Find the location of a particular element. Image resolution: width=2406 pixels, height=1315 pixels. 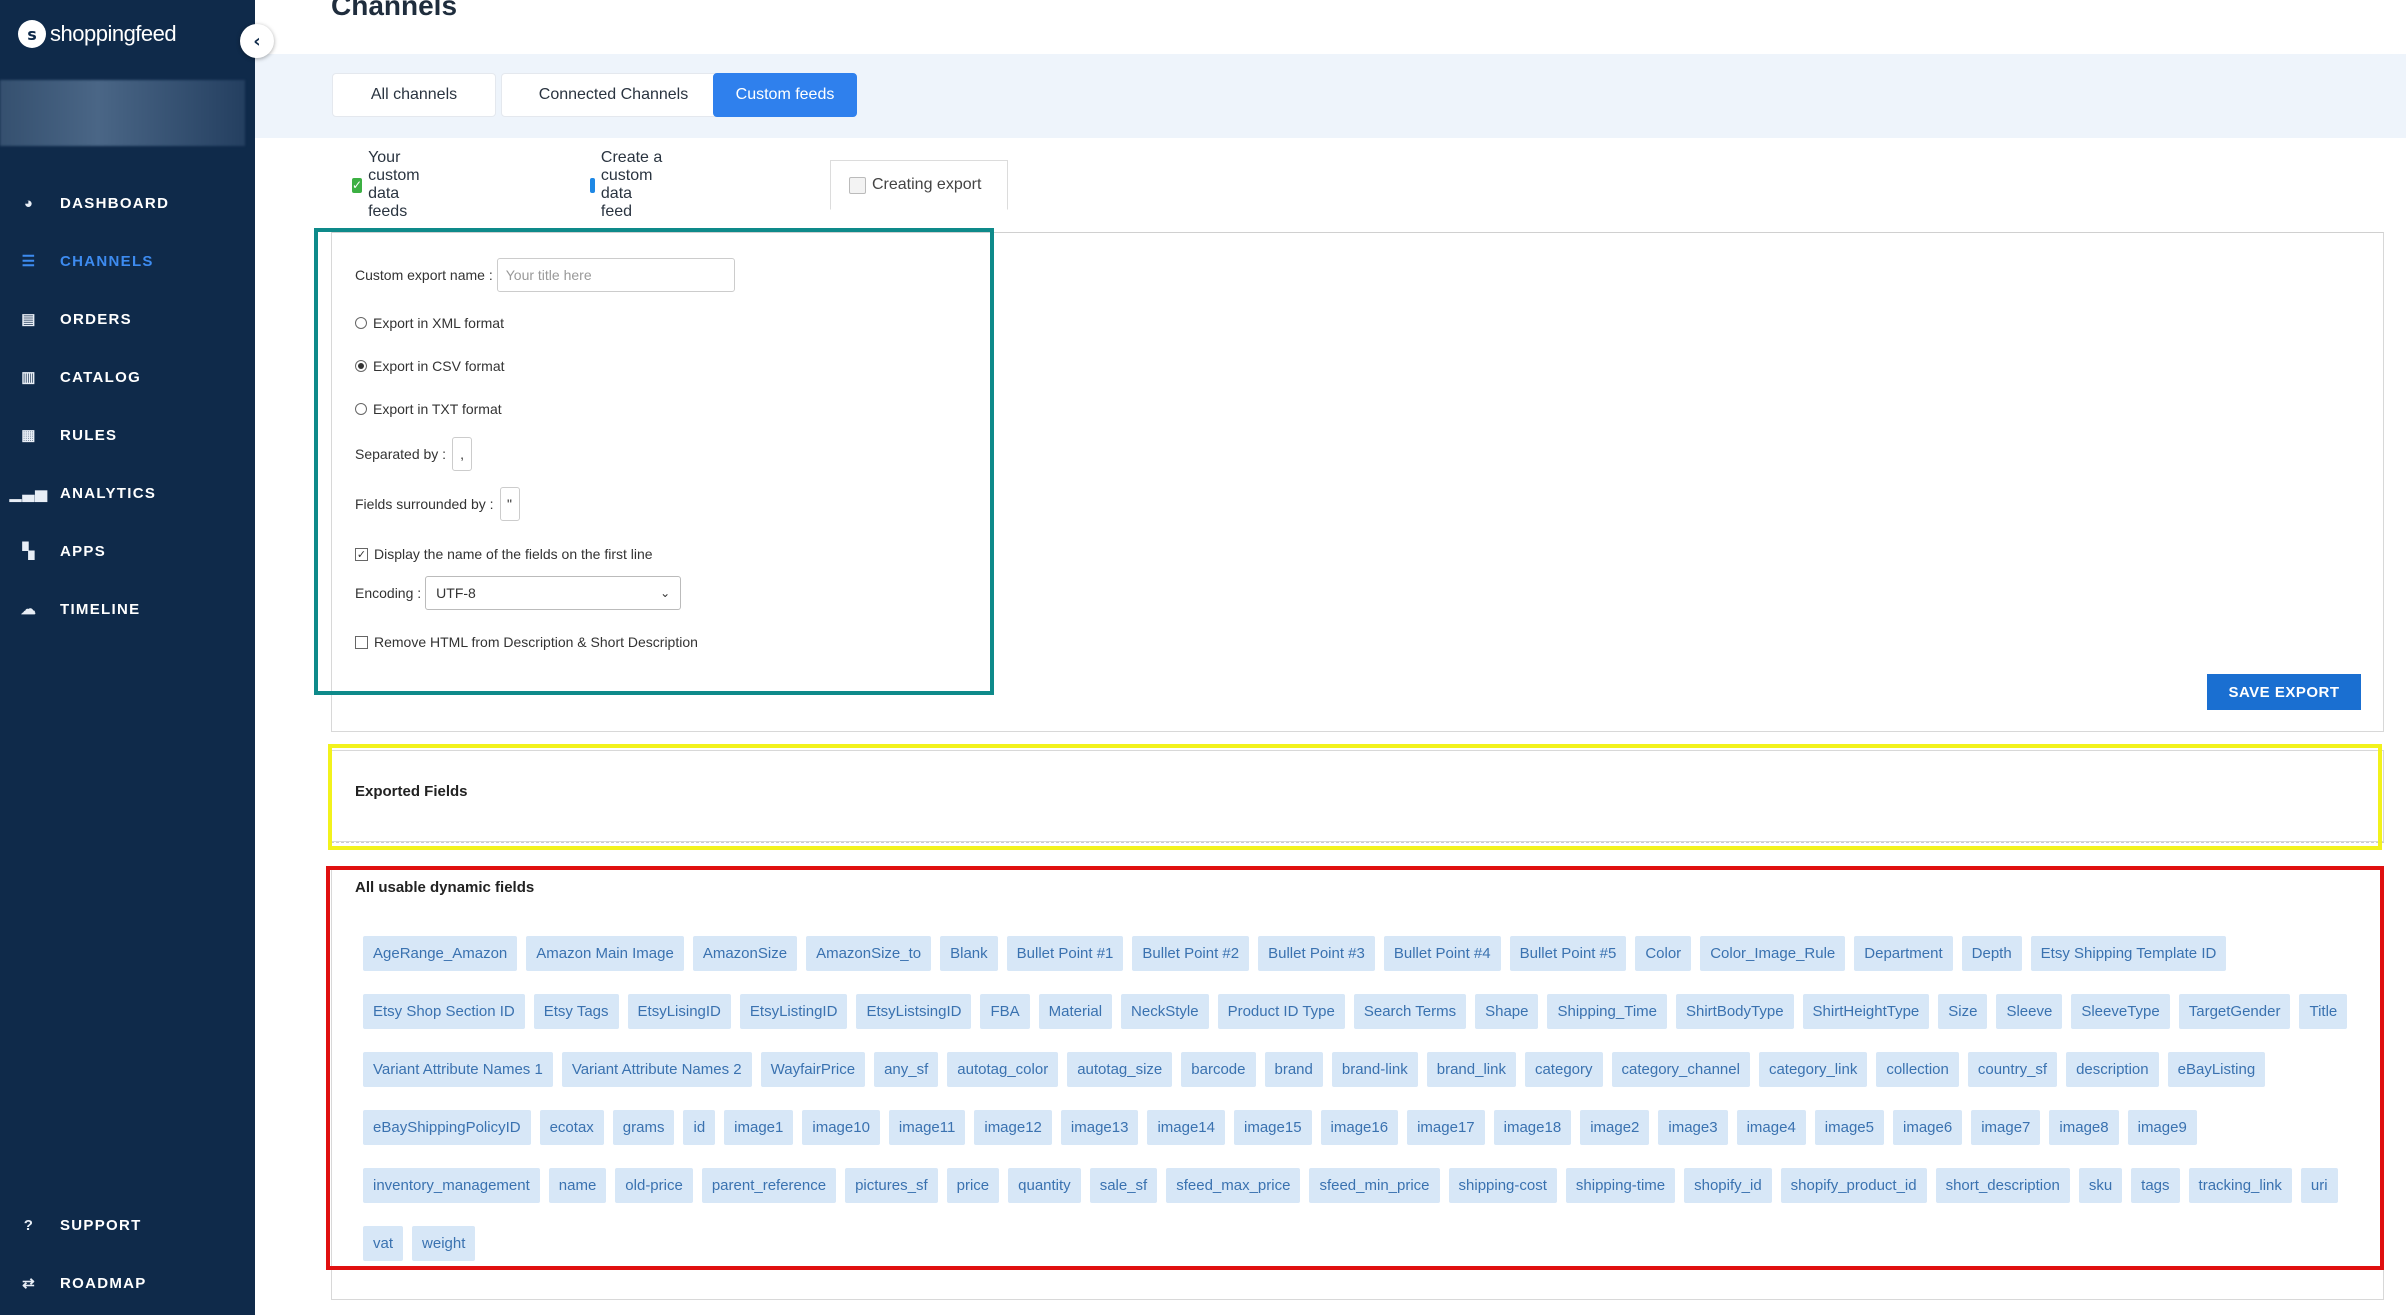

sidebar-item-orders: ▤ ORDERS is located at coordinates (127, 319).